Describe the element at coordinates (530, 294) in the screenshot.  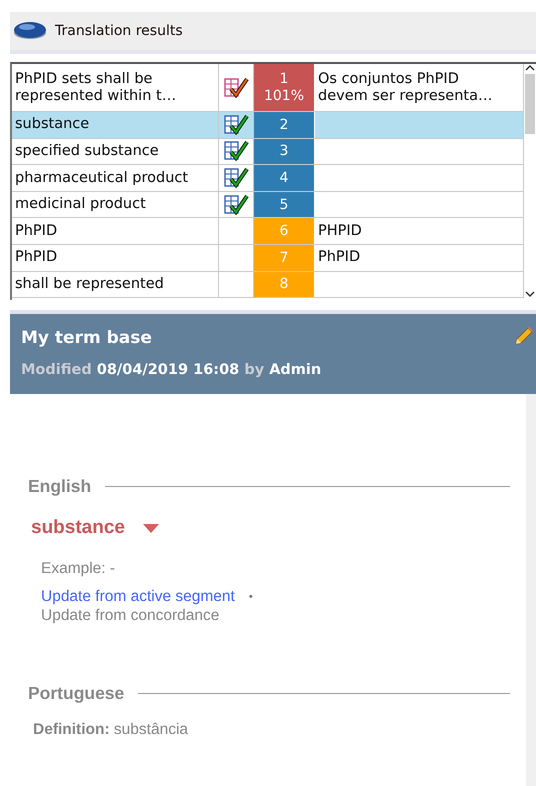
I see `scroll-down-icon` at that location.